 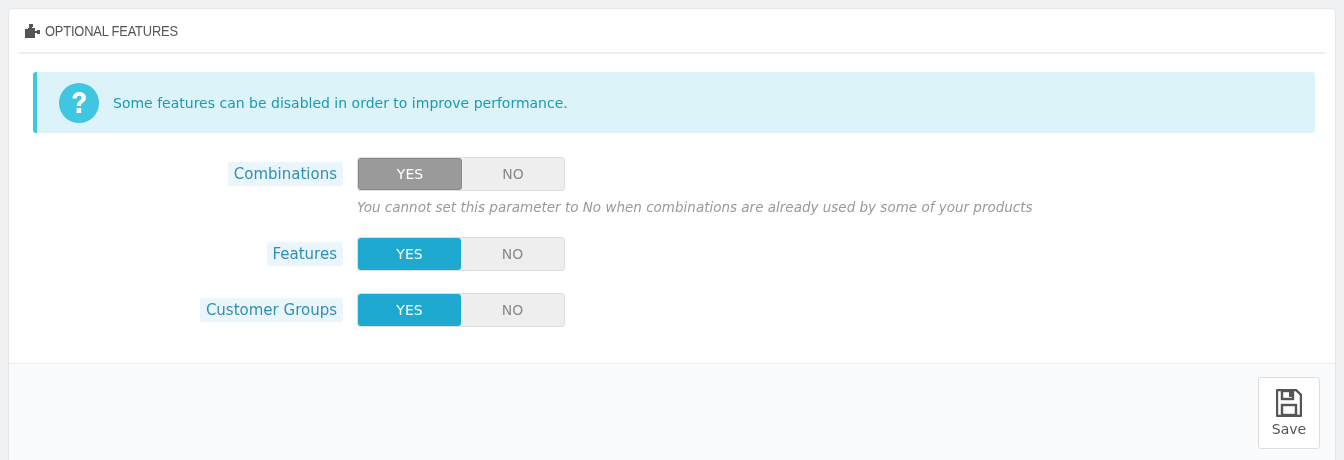 What do you see at coordinates (271, 310) in the screenshot?
I see `field-label: Customer Groups` at bounding box center [271, 310].